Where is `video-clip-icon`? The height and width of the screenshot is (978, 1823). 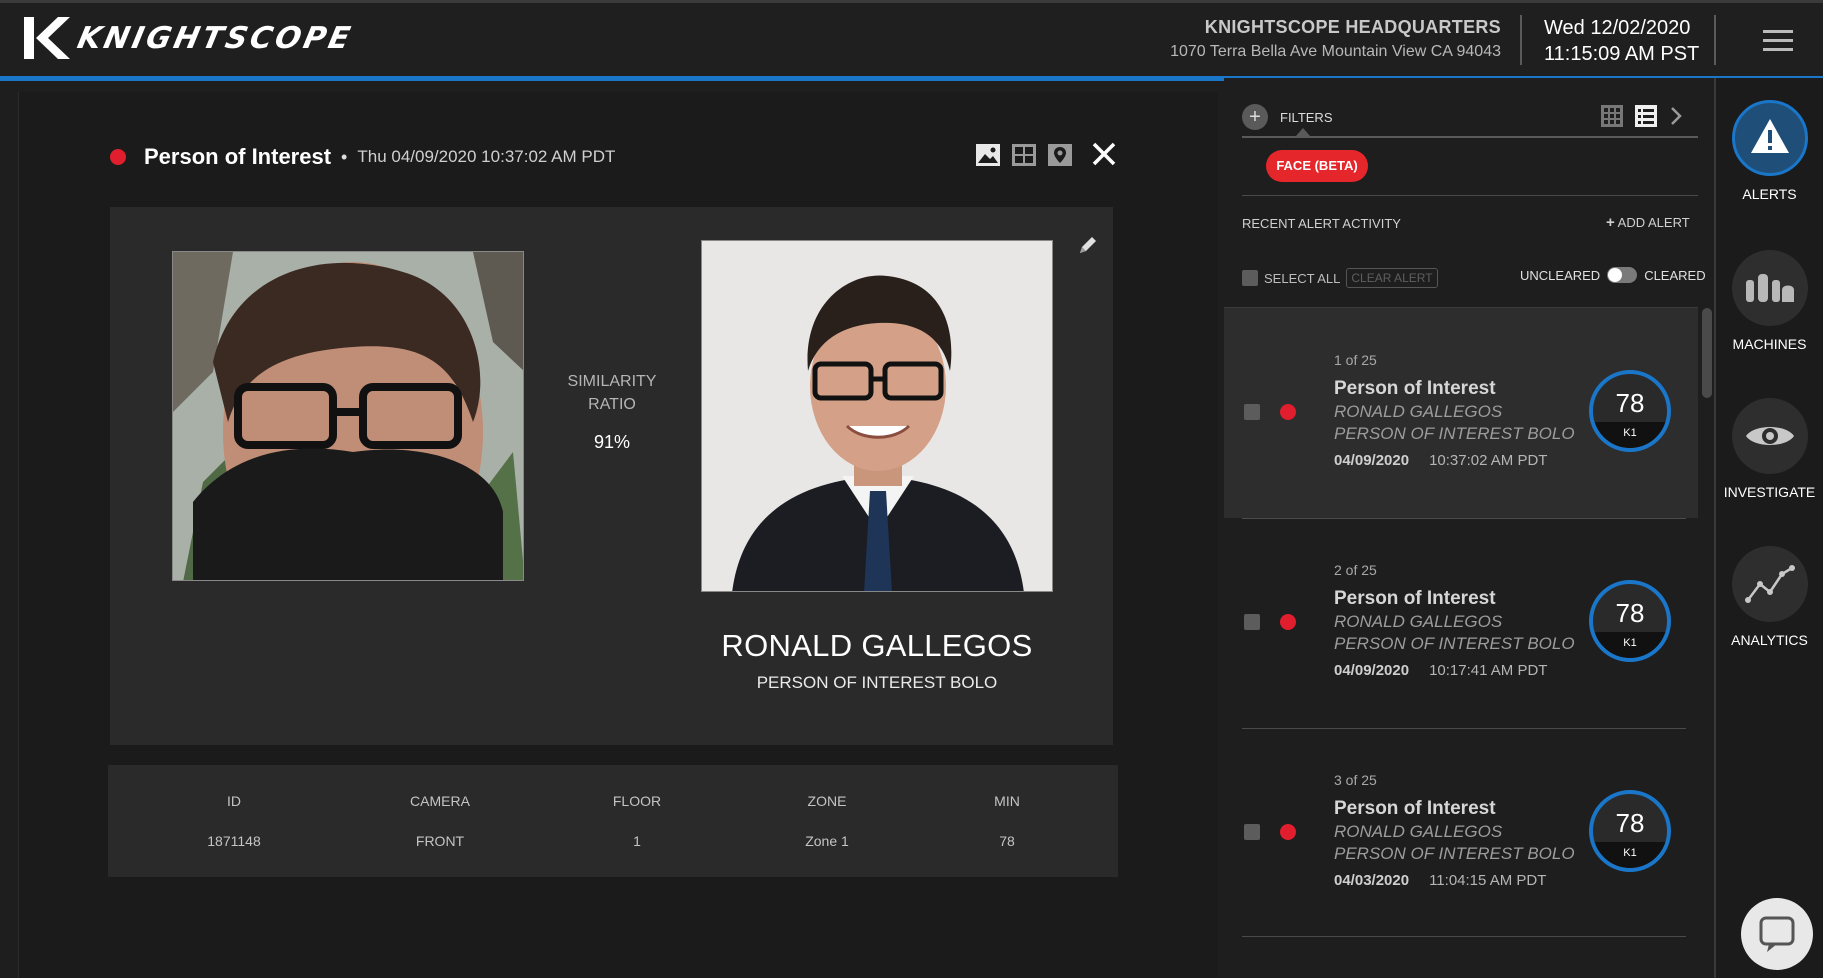 video-clip-icon is located at coordinates (1024, 155).